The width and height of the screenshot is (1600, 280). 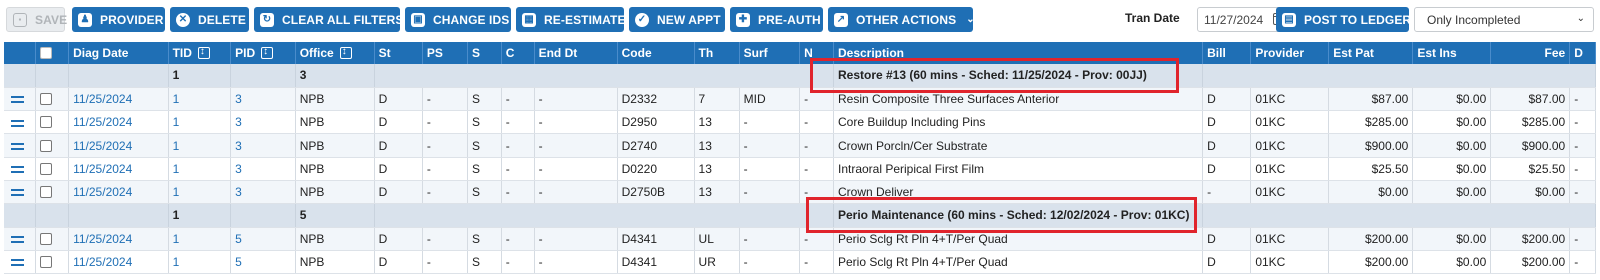 I want to click on column-s: S, so click(x=484, y=53).